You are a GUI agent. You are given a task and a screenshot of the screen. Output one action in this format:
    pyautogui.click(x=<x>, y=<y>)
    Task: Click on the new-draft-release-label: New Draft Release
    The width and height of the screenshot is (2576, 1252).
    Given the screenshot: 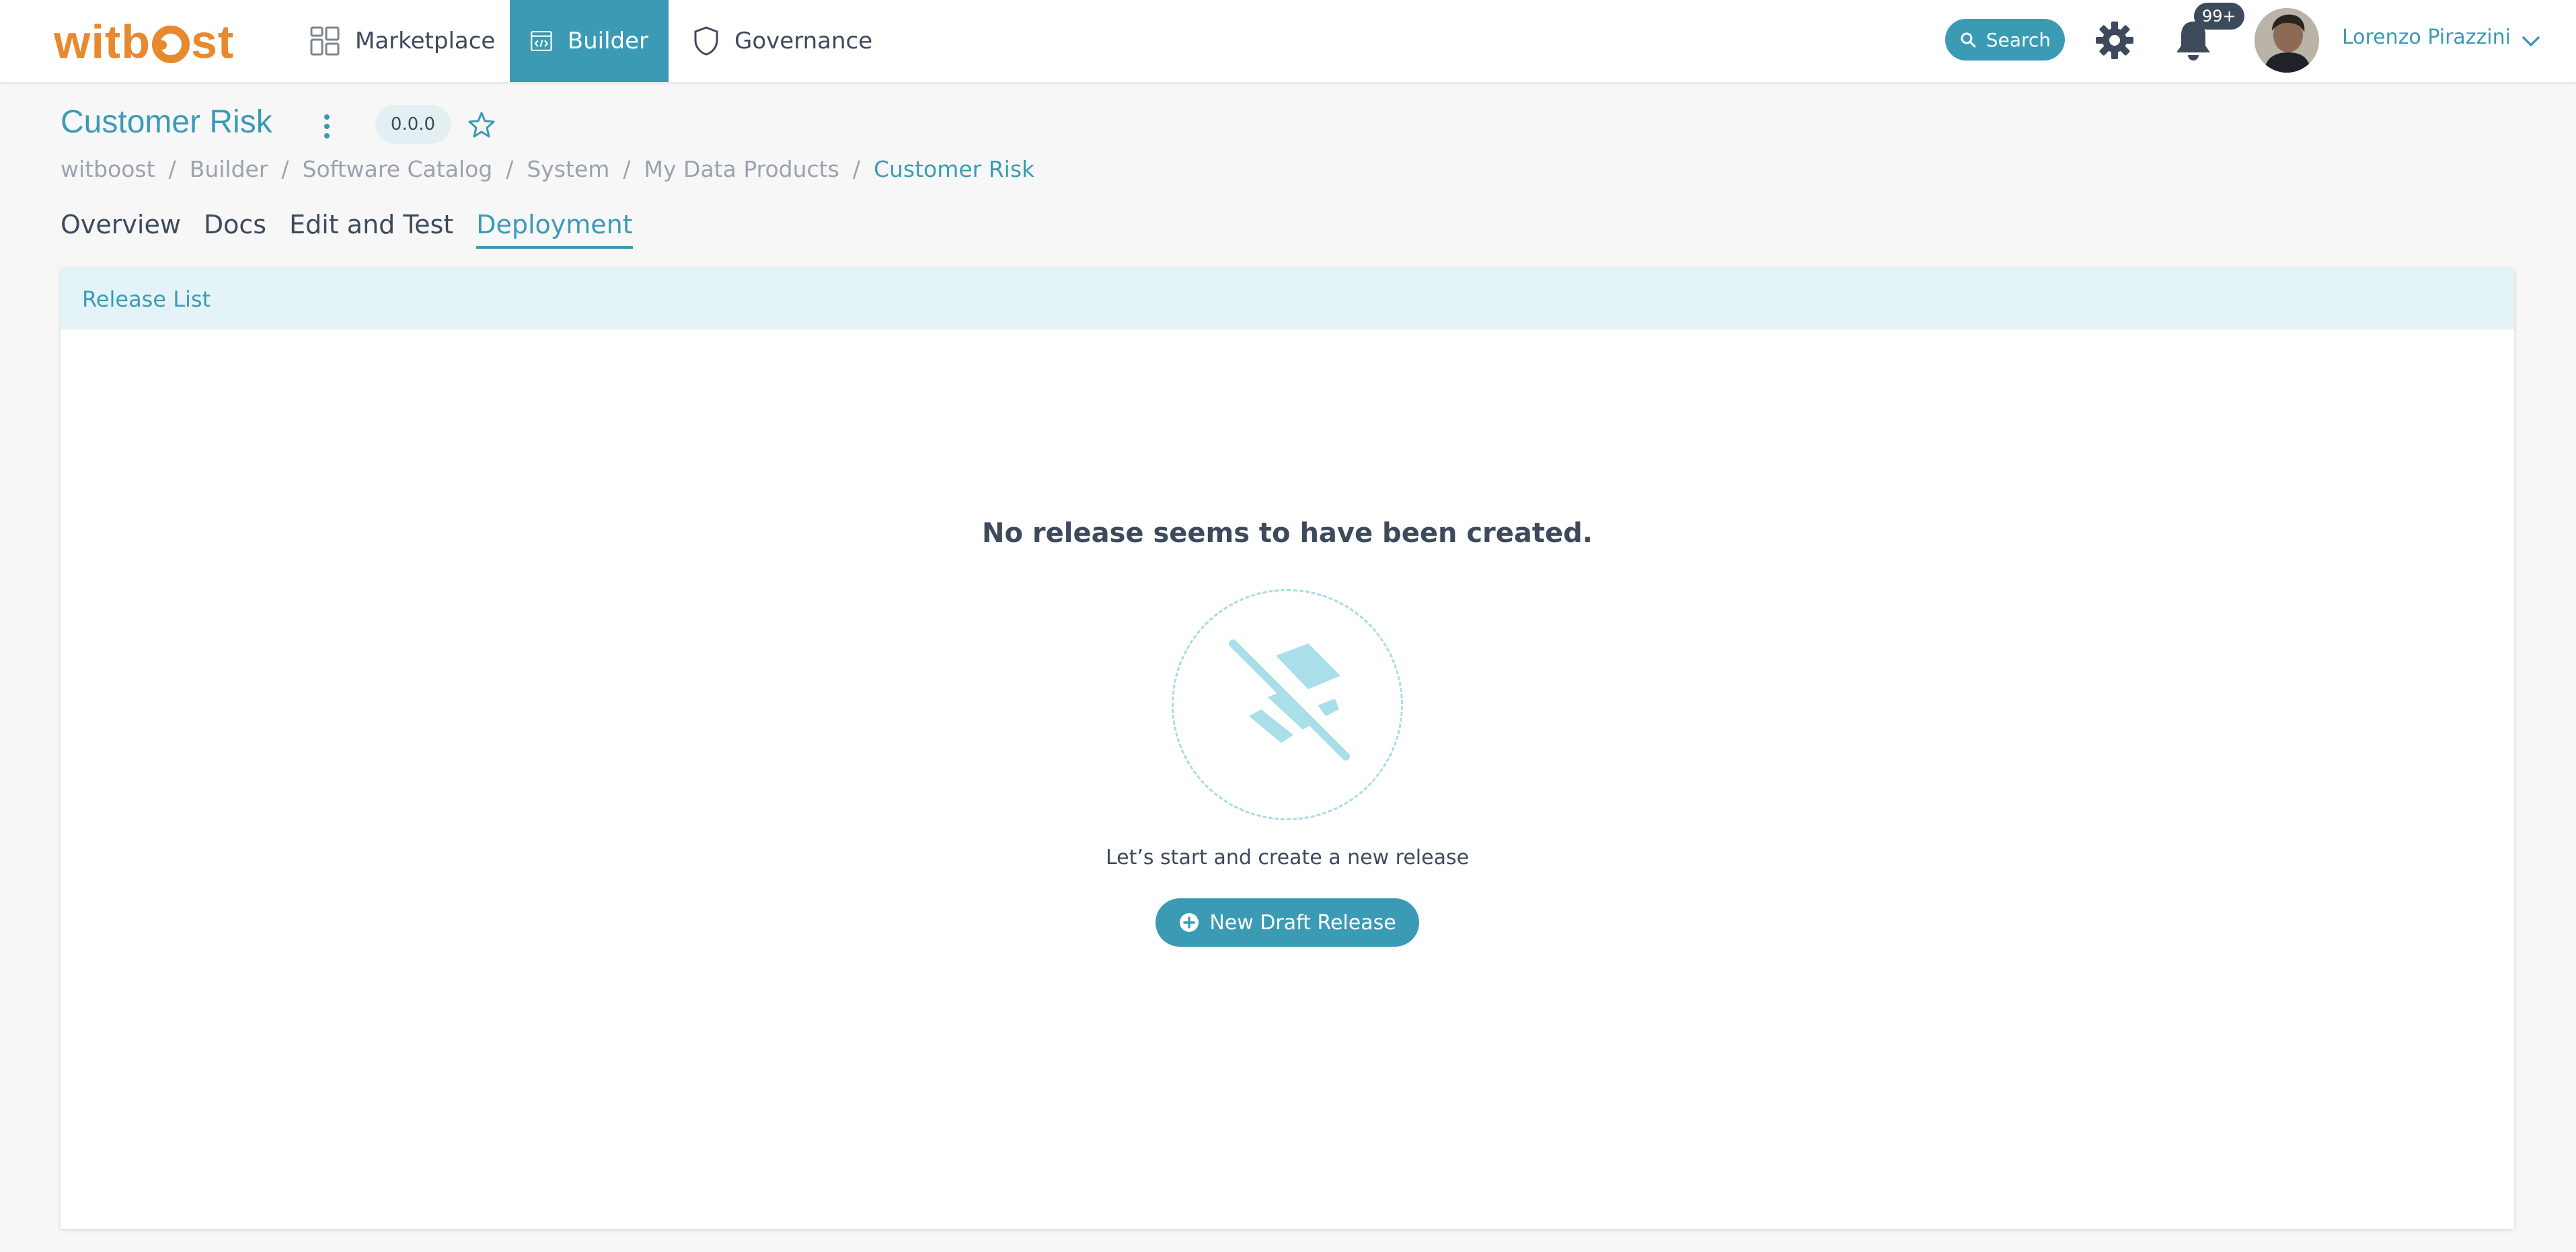 What is the action you would take?
    pyautogui.click(x=1302, y=922)
    